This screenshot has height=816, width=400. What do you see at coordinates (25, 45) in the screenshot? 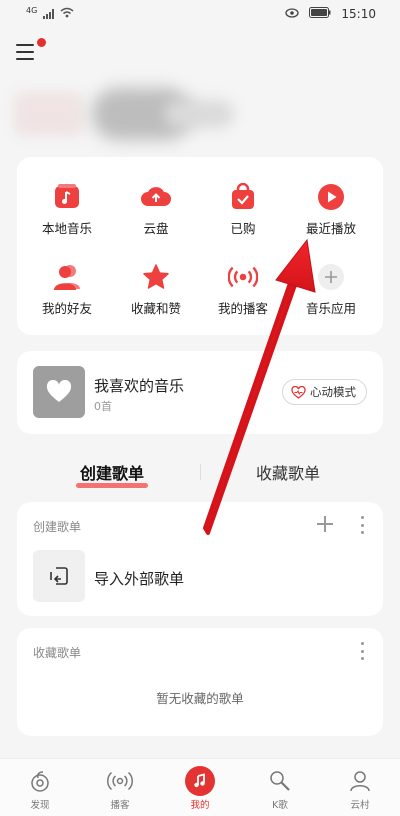
I see `menu-icon` at bounding box center [25, 45].